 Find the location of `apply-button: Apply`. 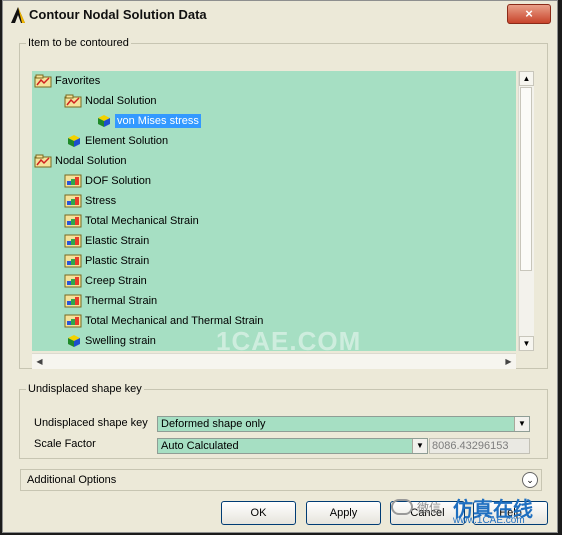

apply-button: Apply is located at coordinates (343, 513).